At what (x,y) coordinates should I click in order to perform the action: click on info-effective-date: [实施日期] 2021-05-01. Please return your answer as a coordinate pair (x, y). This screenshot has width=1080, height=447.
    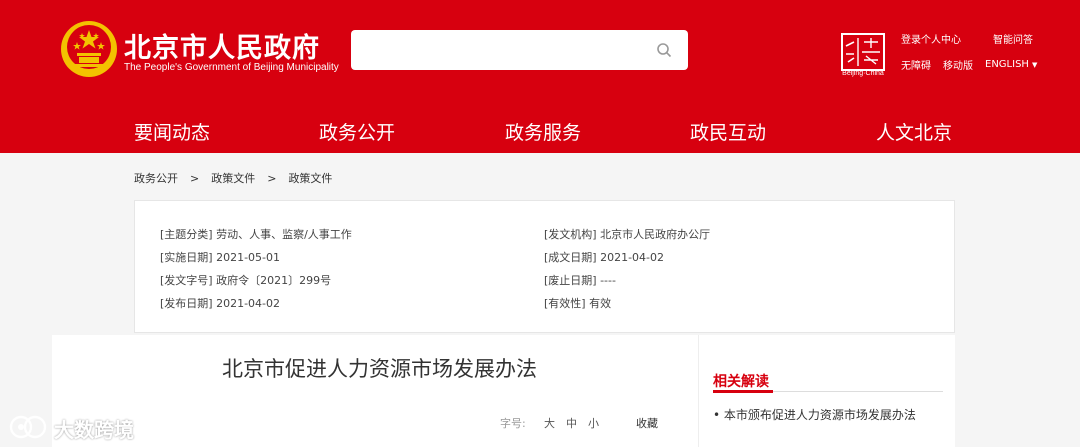
    Looking at the image, I should click on (220, 257).